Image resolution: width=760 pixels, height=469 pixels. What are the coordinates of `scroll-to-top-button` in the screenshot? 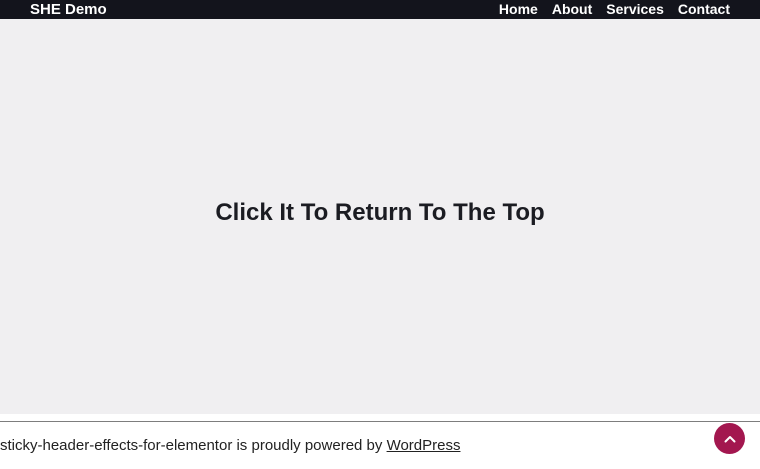 It's located at (729, 438).